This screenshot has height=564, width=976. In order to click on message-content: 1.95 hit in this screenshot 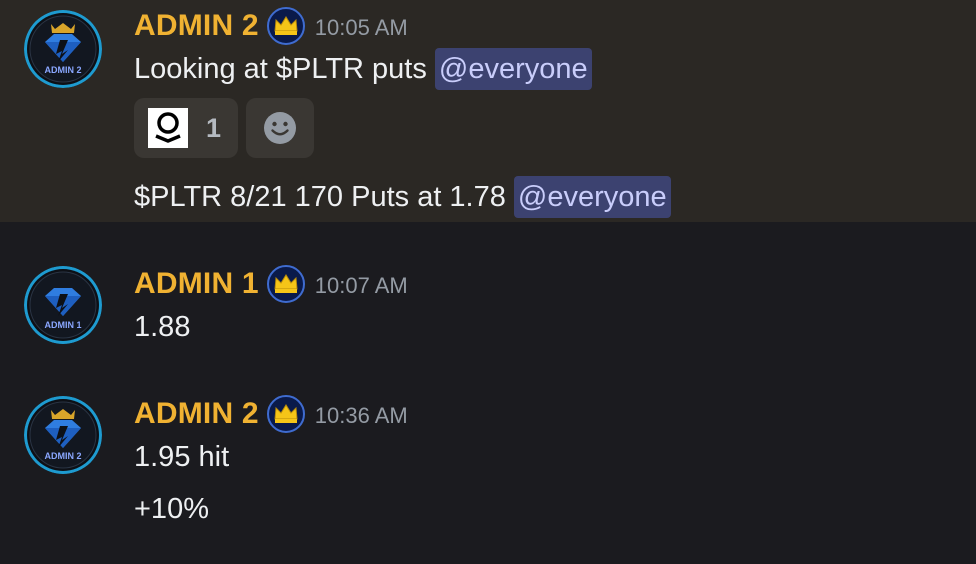, I will do `click(181, 457)`.